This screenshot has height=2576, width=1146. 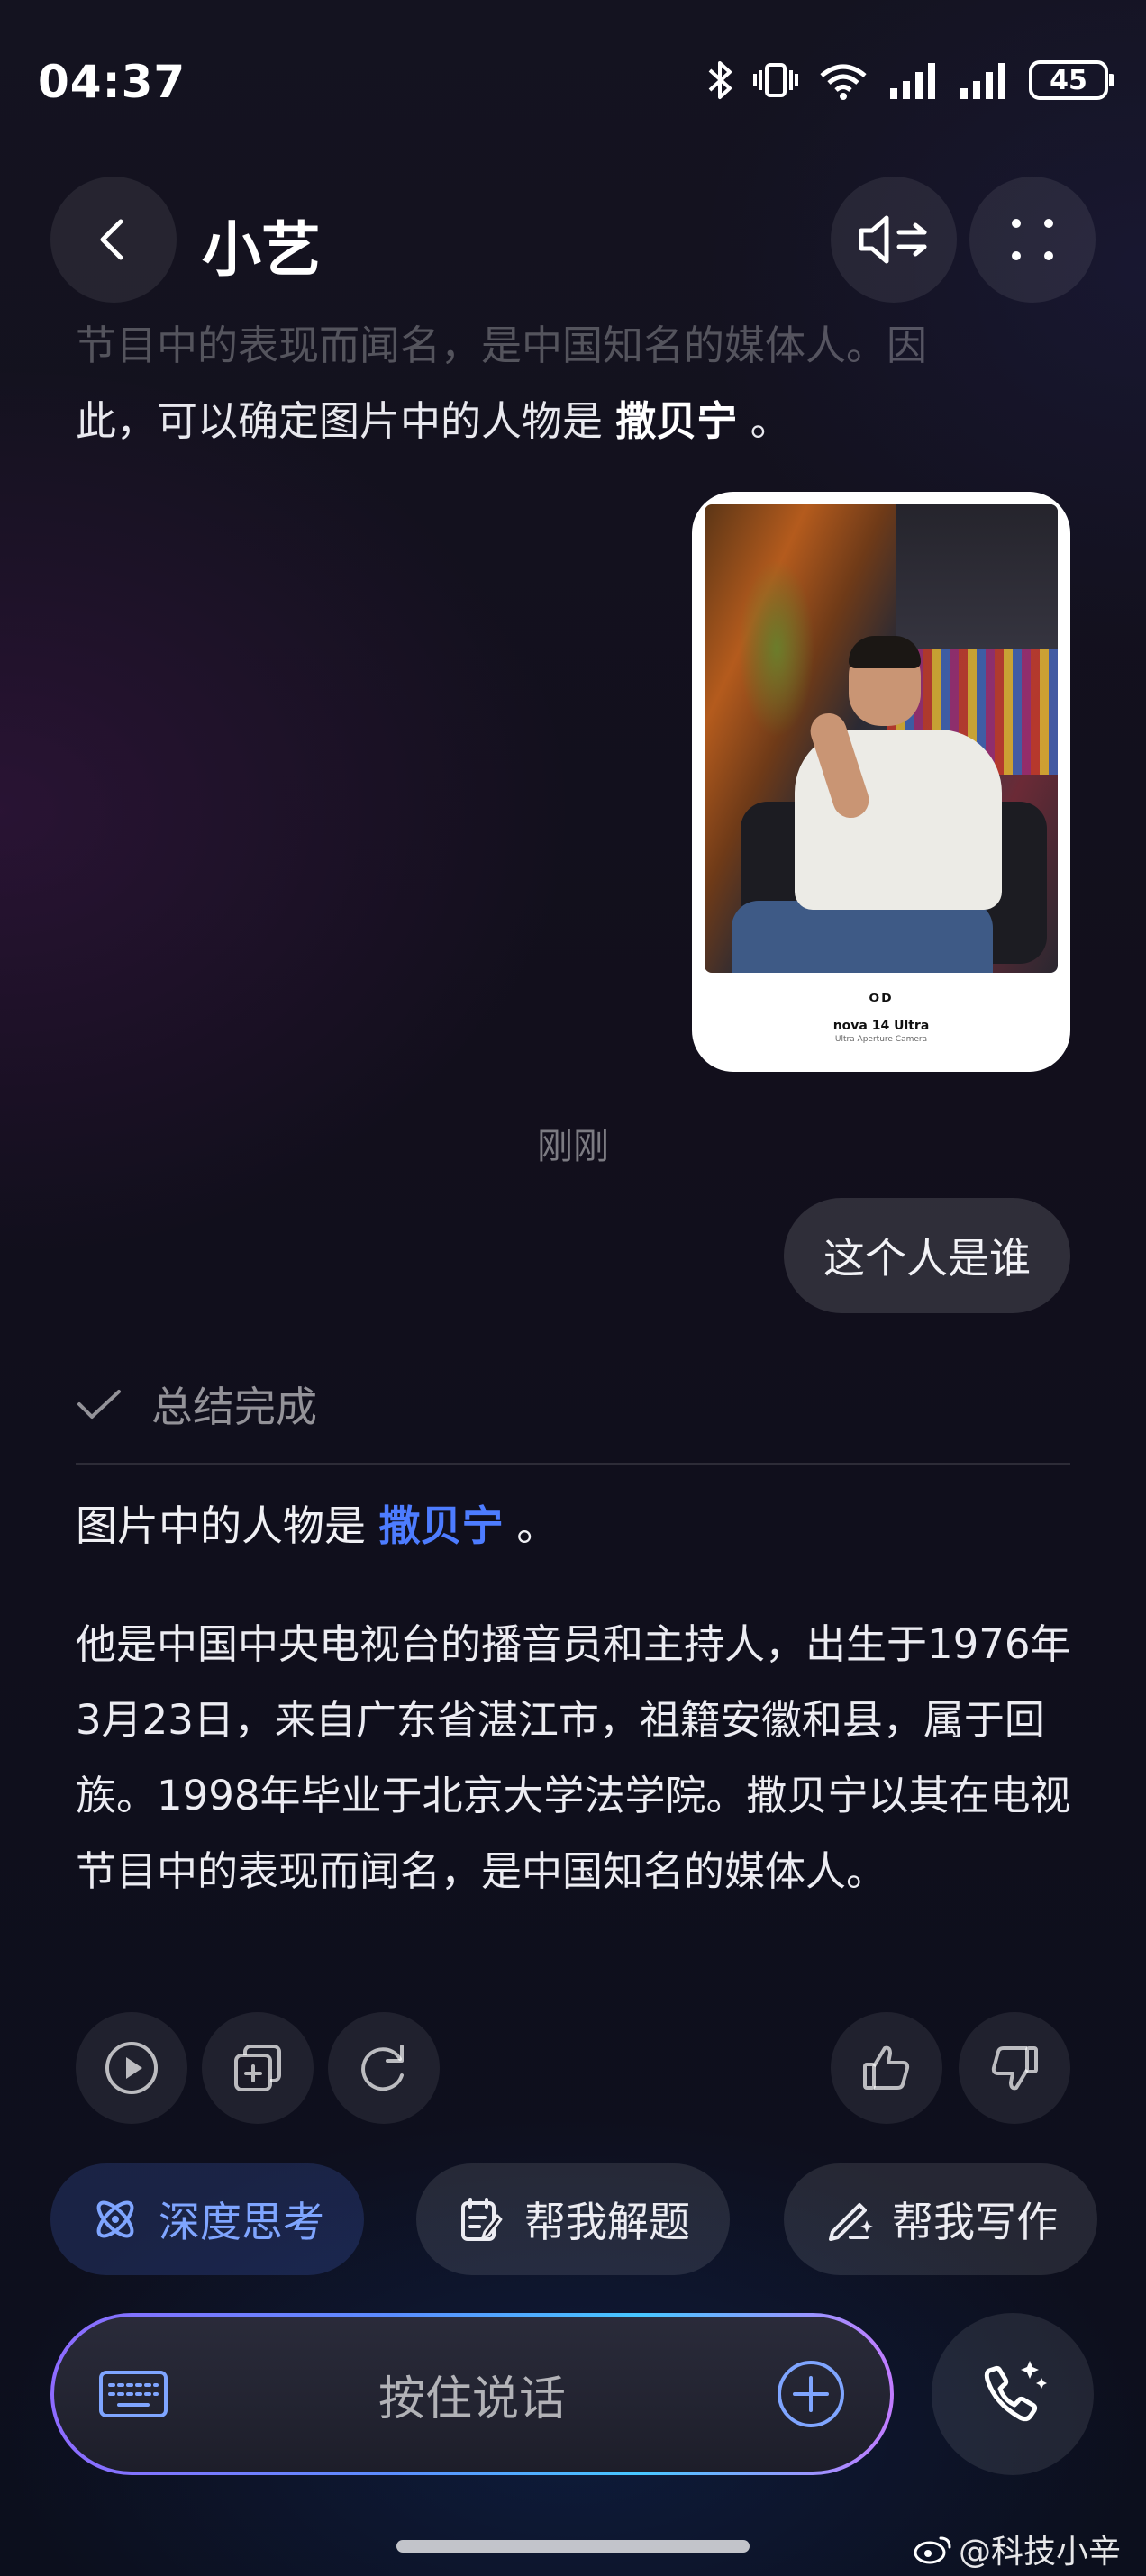 I want to click on play-icon, so click(x=131, y=2068).